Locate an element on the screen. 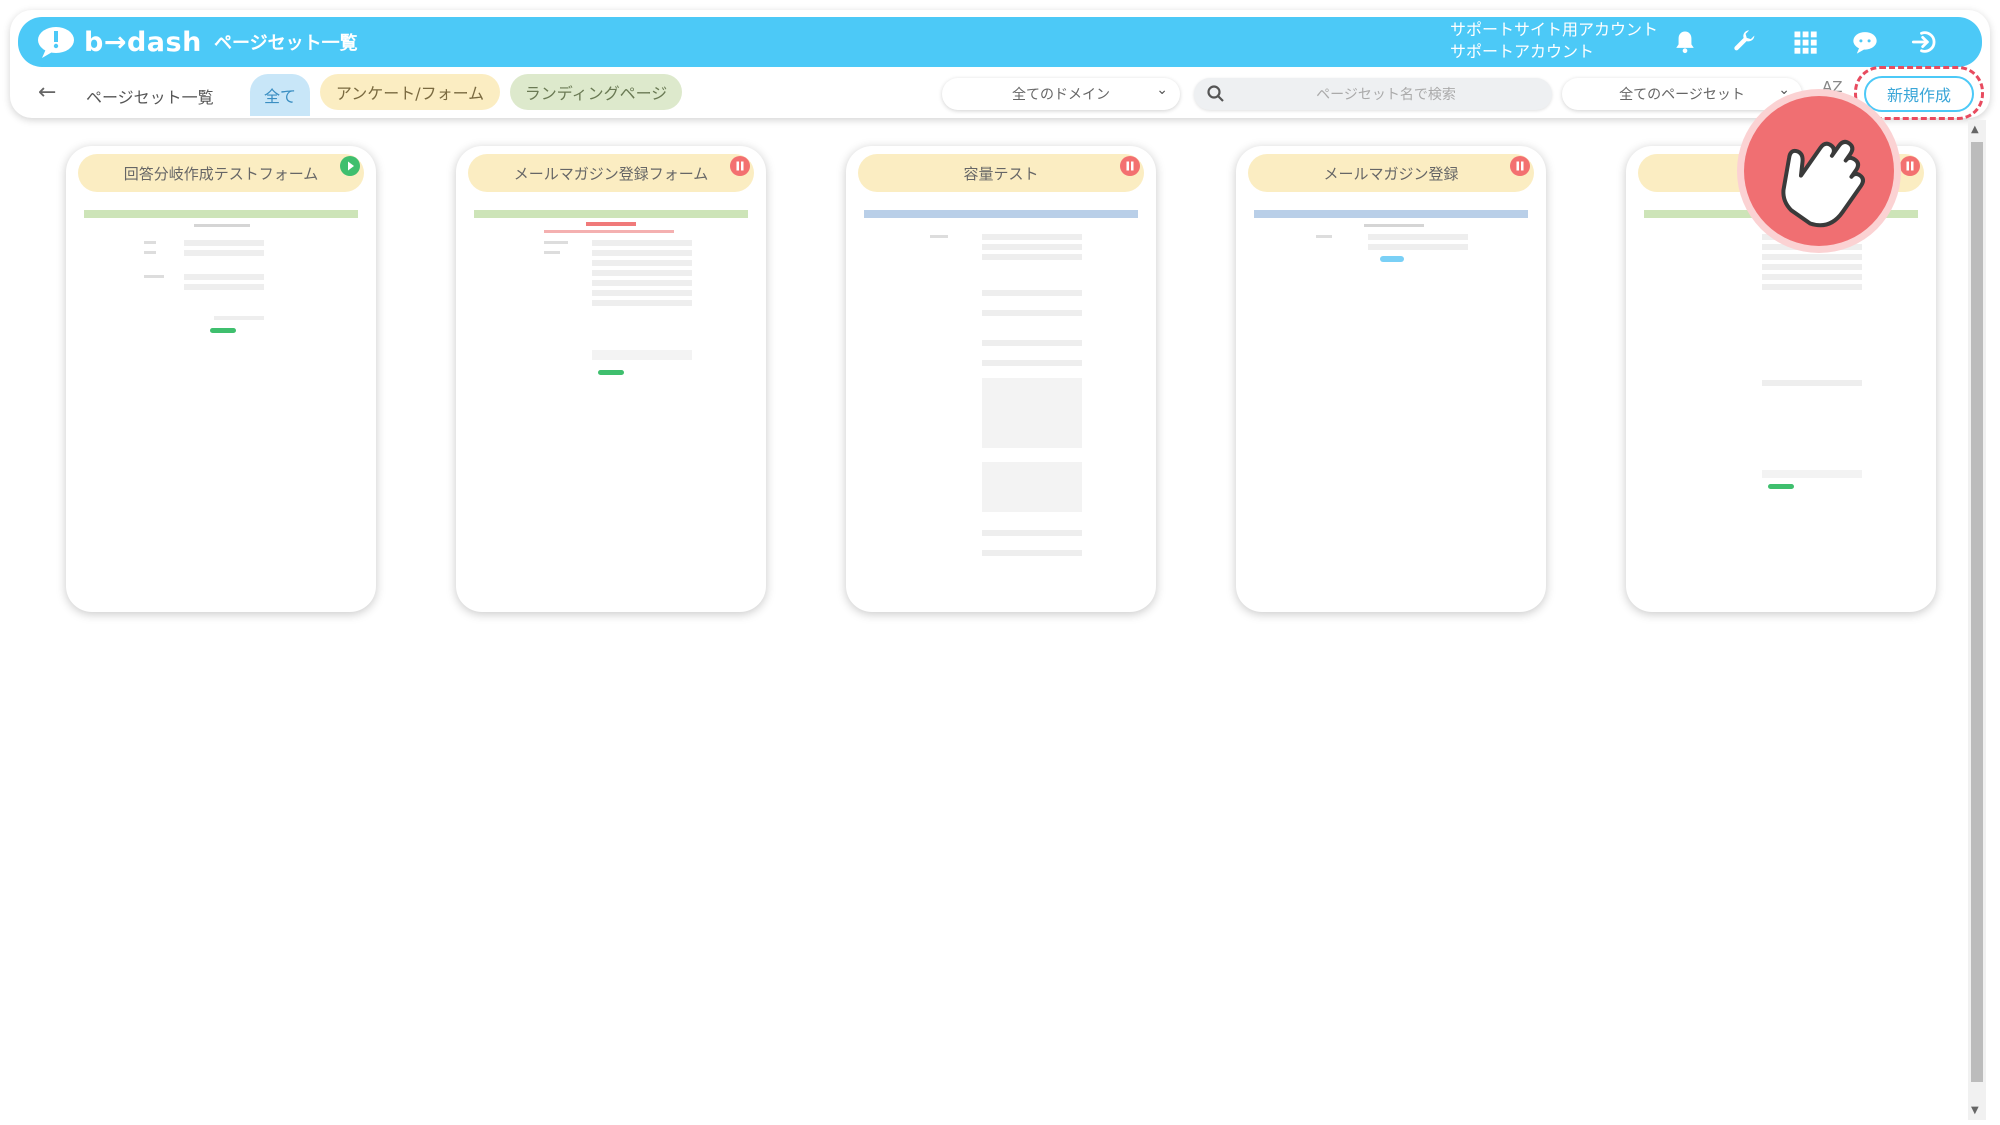 The height and width of the screenshot is (1125, 2000). bell-icon is located at coordinates (1685, 42).